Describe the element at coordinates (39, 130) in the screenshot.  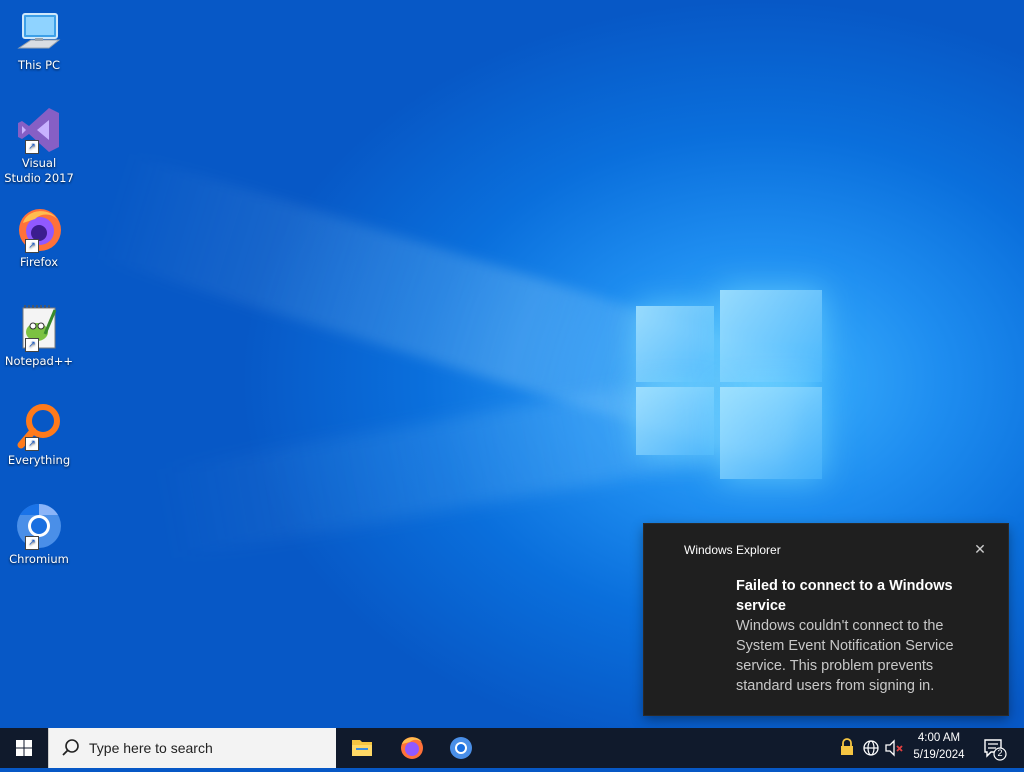
I see `visual-studio-icon: ↗` at that location.